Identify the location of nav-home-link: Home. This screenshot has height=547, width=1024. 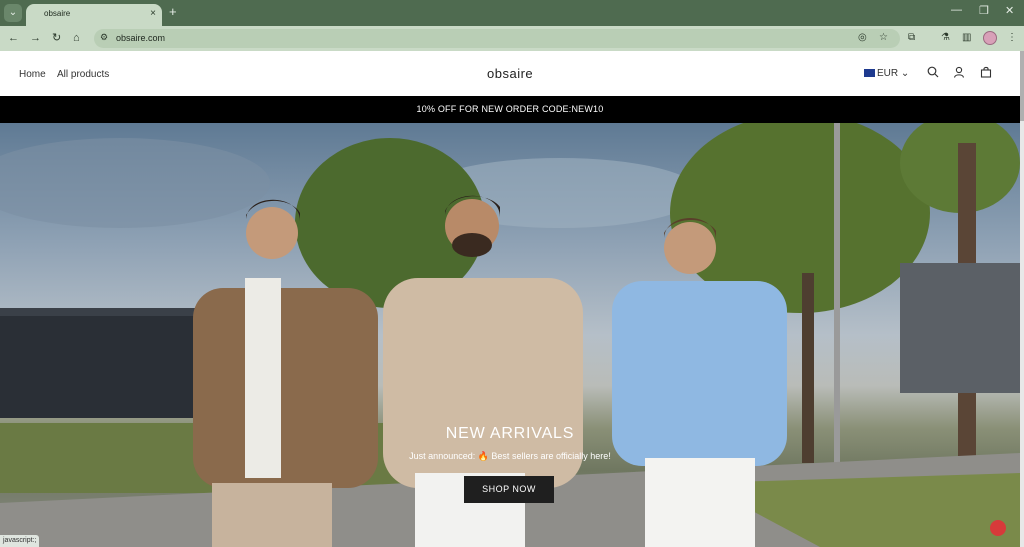
(32, 74).